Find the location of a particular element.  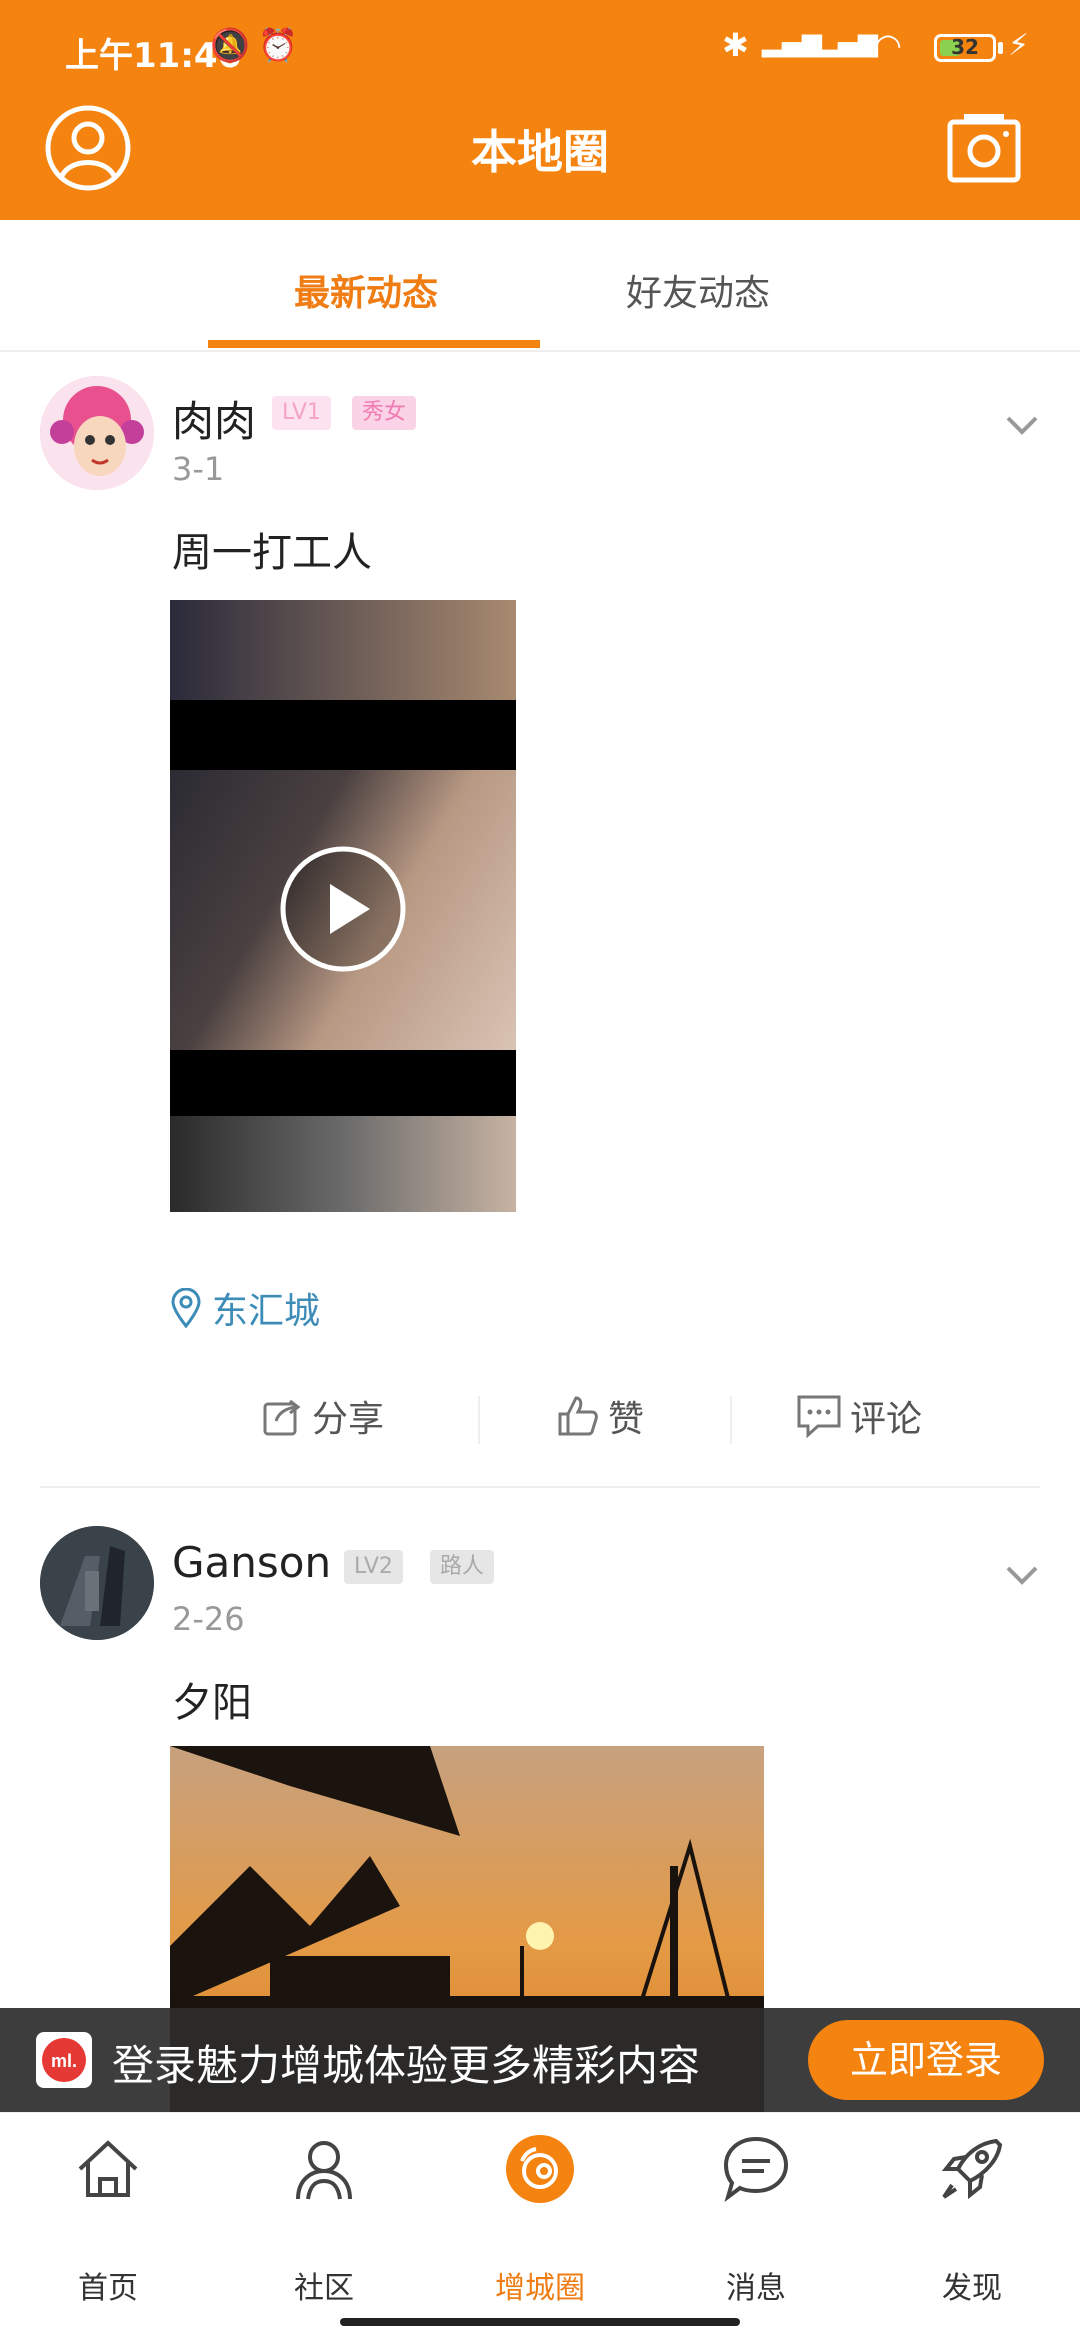

home-icon is located at coordinates (108, 2168).